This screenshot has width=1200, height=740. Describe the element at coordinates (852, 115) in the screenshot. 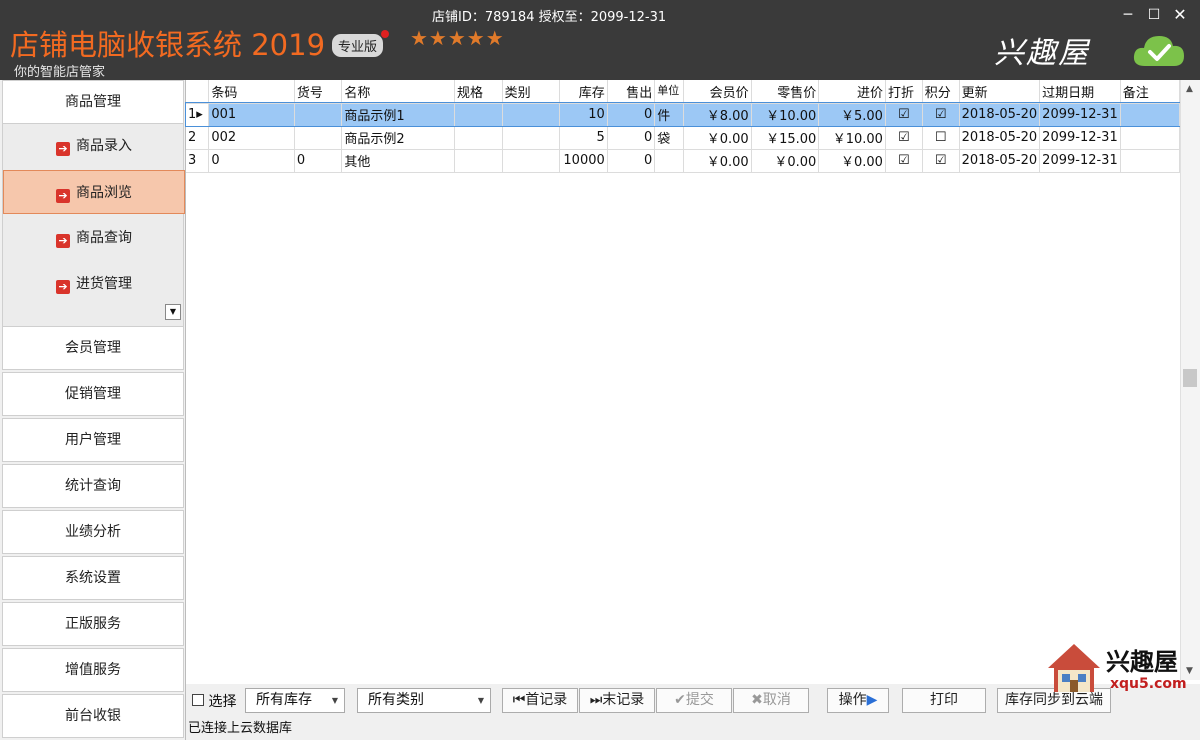

I see `cell-cost: ￥5.00` at that location.